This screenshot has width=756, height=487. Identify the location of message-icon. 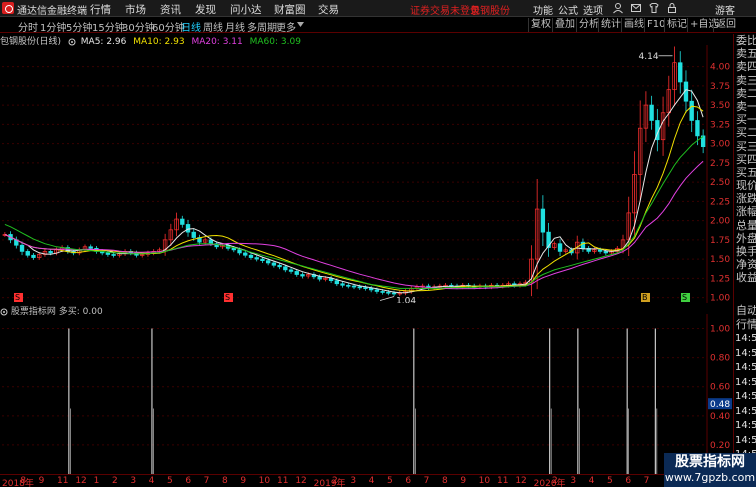
(636, 8).